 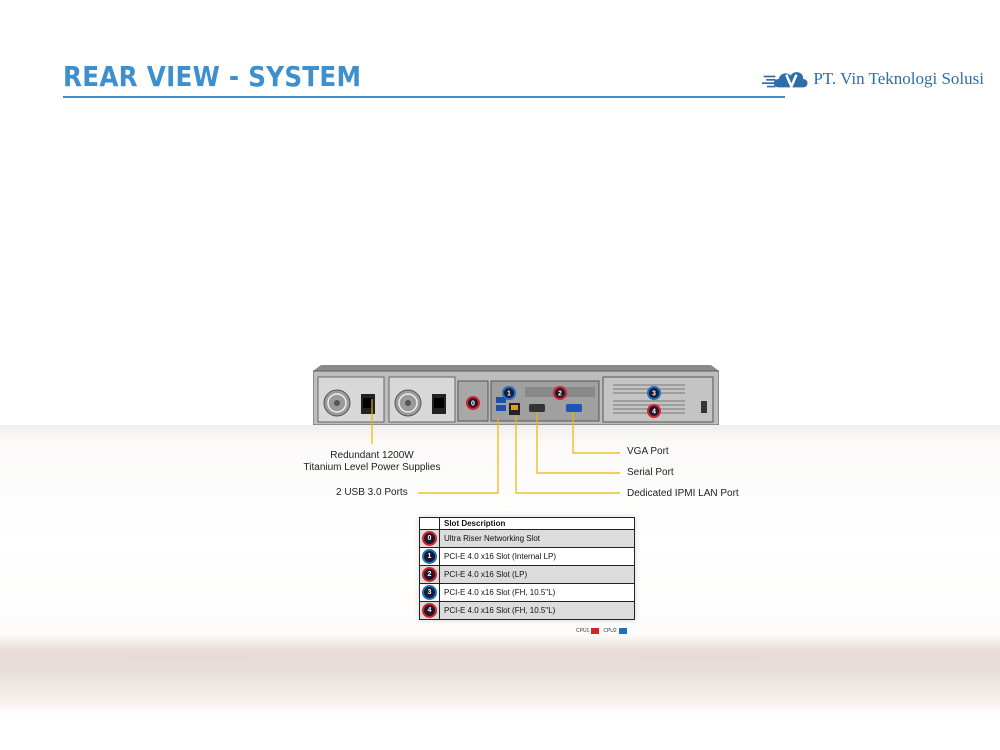 I want to click on table-row: 4 PCI-E 4.0 x16 Slot (FH, 10.5"L), so click(x=527, y=610).